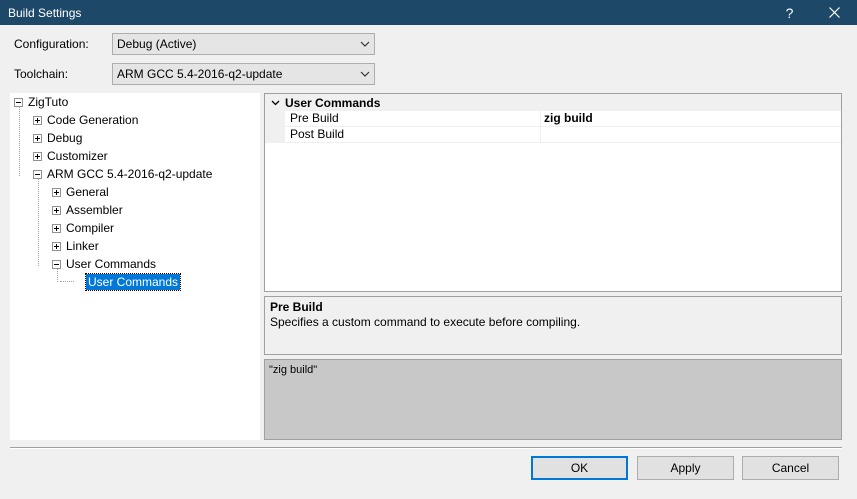 The width and height of the screenshot is (857, 499). Describe the element at coordinates (413, 118) in the screenshot. I see `property-name: Pre Build` at that location.